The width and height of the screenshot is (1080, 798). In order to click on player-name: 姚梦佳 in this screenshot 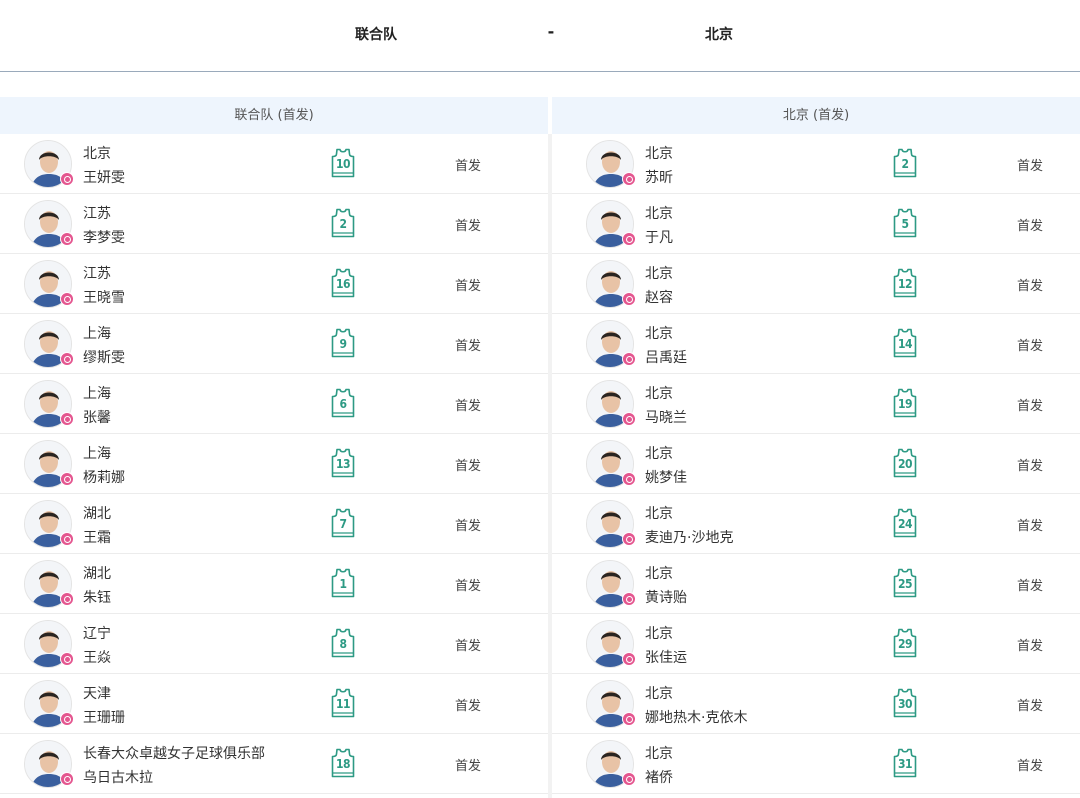, I will do `click(666, 477)`.